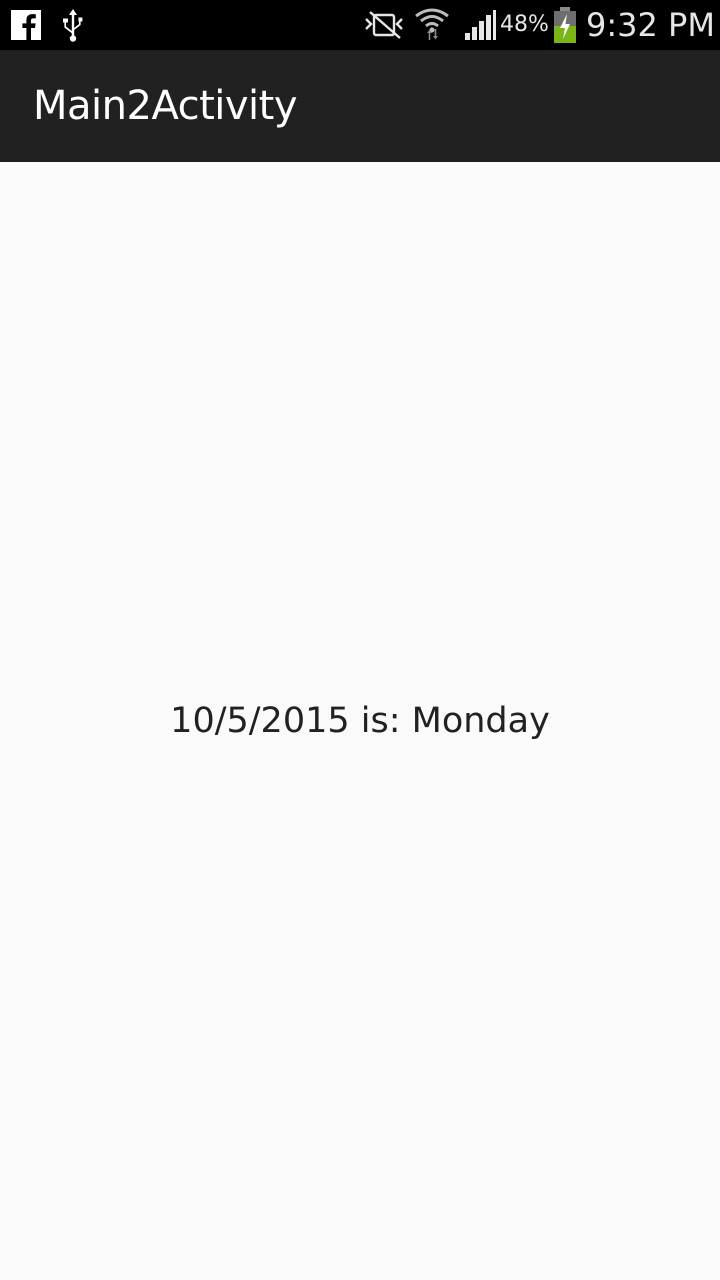 This screenshot has height=1280, width=720. Describe the element at coordinates (480, 25) in the screenshot. I see `signal-icon` at that location.